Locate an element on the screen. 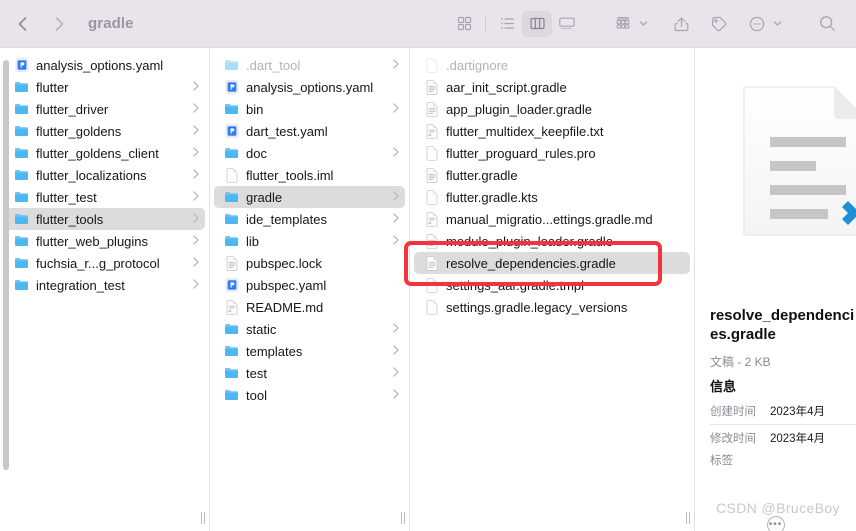  file-row: flutter_goldens_client is located at coordinates (104, 153).